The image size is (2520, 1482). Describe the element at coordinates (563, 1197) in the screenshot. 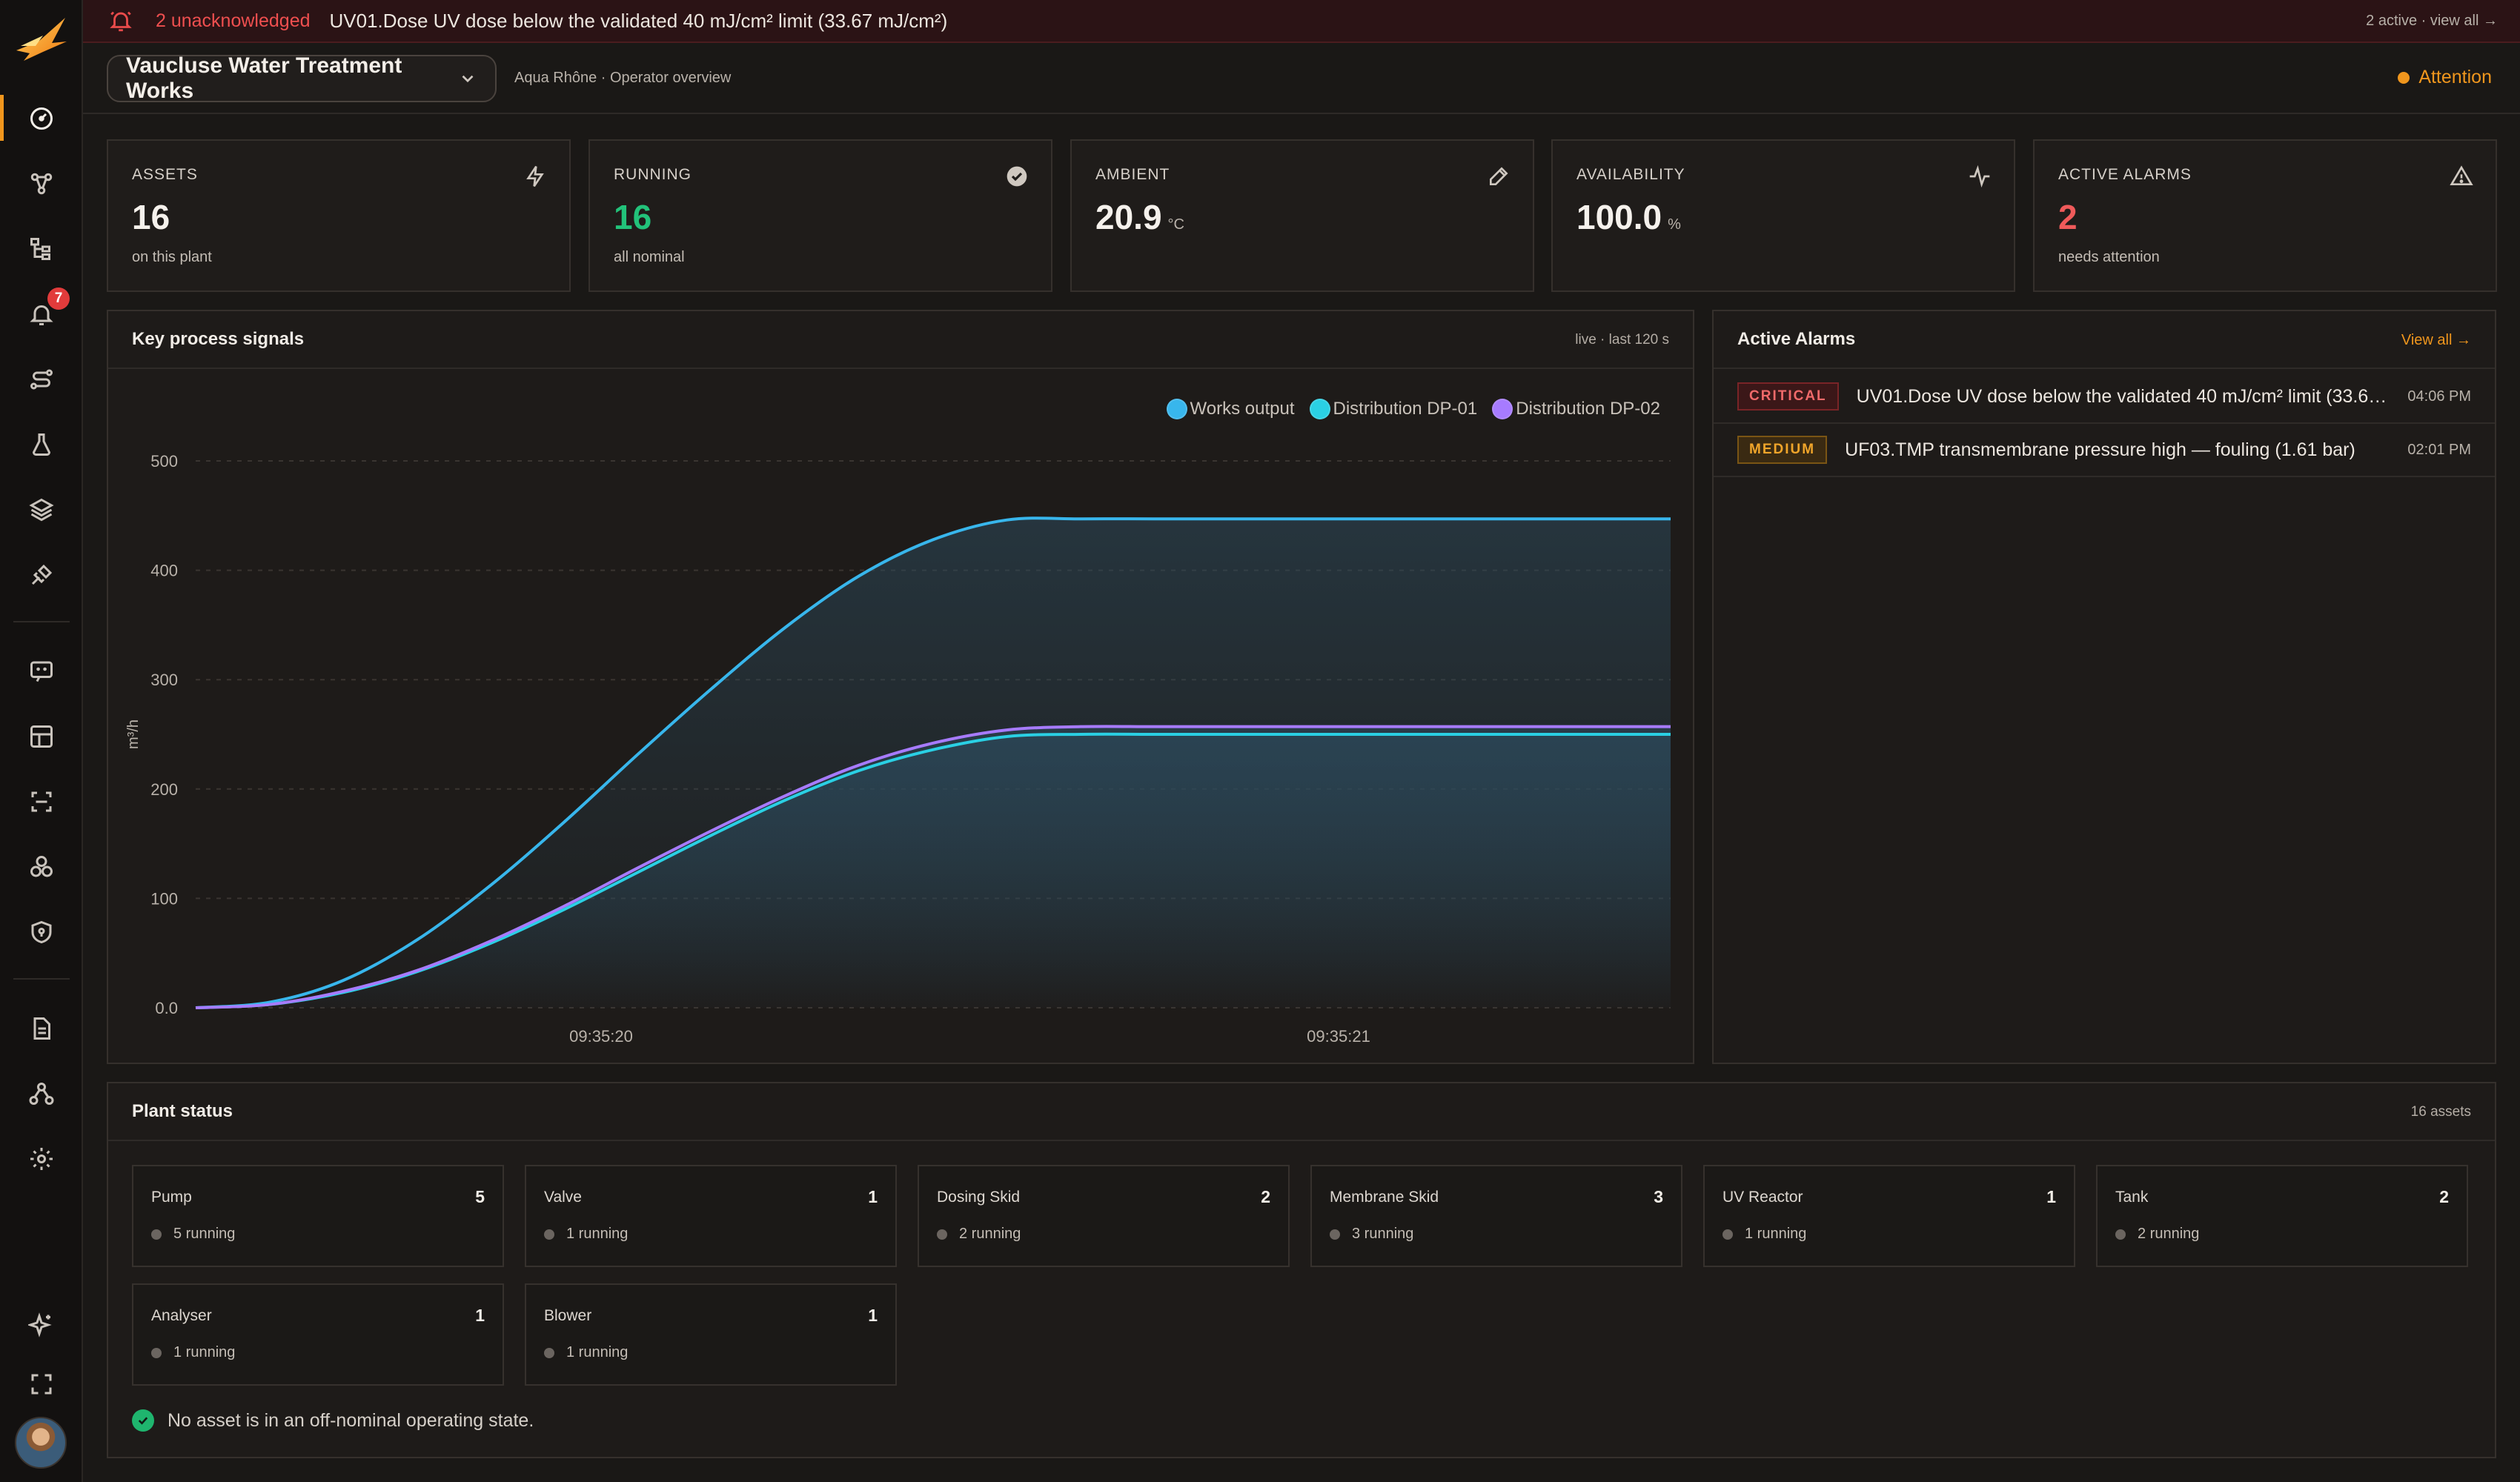

I see `asset-type: Valve` at that location.